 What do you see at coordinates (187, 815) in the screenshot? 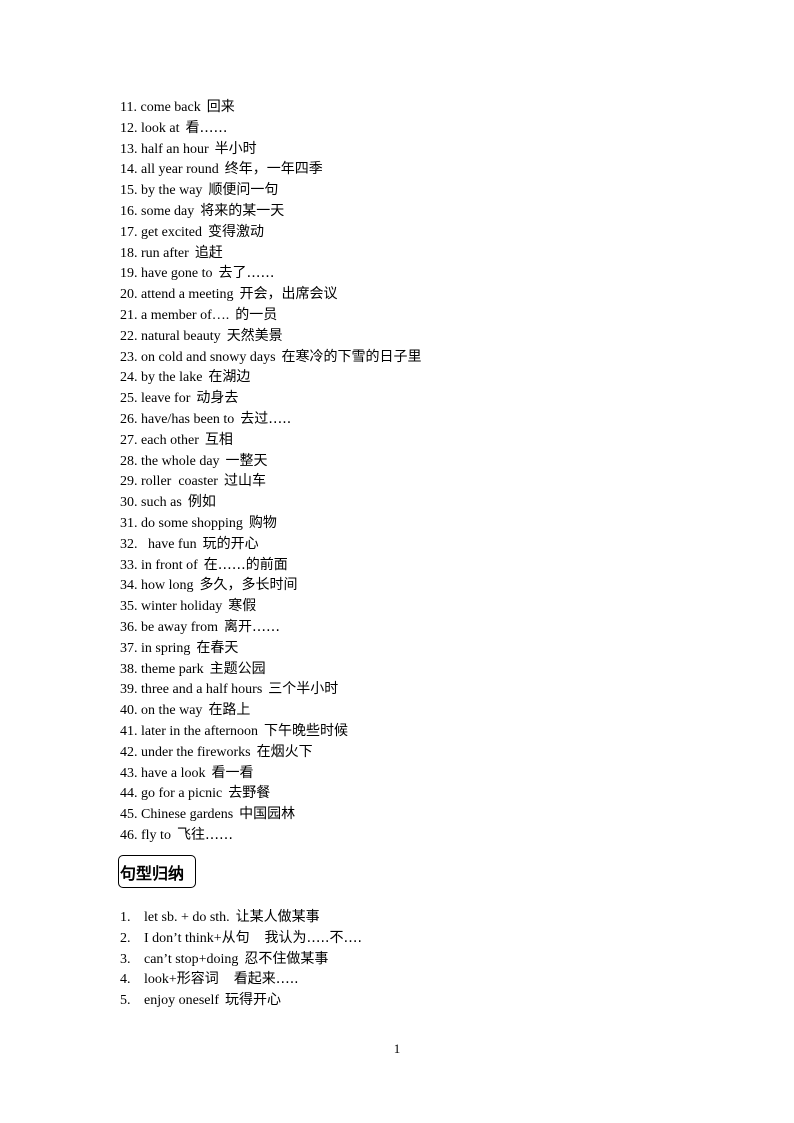
I see `vocab-item-english: Chinese gardens` at bounding box center [187, 815].